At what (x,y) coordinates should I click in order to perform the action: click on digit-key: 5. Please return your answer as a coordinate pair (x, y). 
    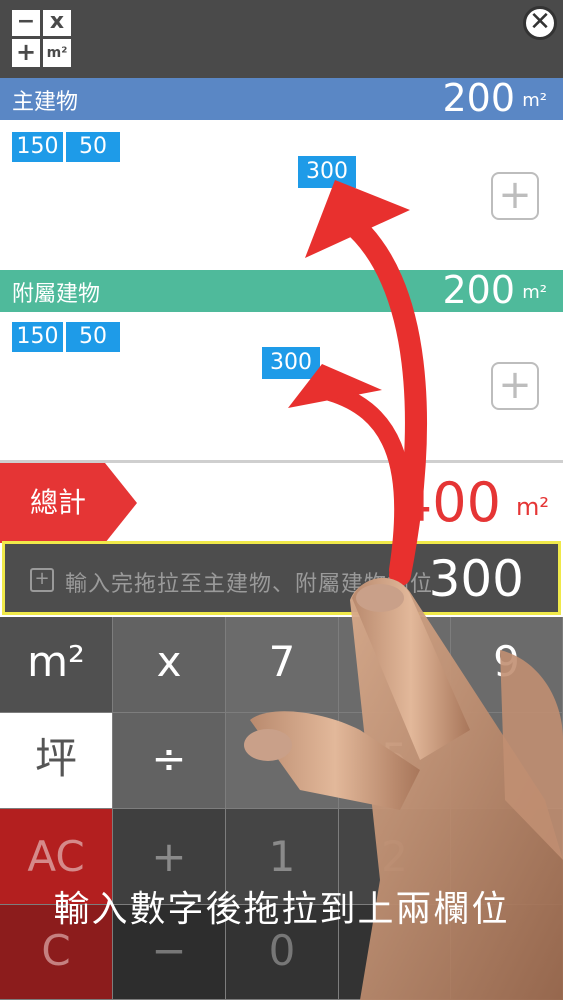
    Looking at the image, I should click on (395, 761).